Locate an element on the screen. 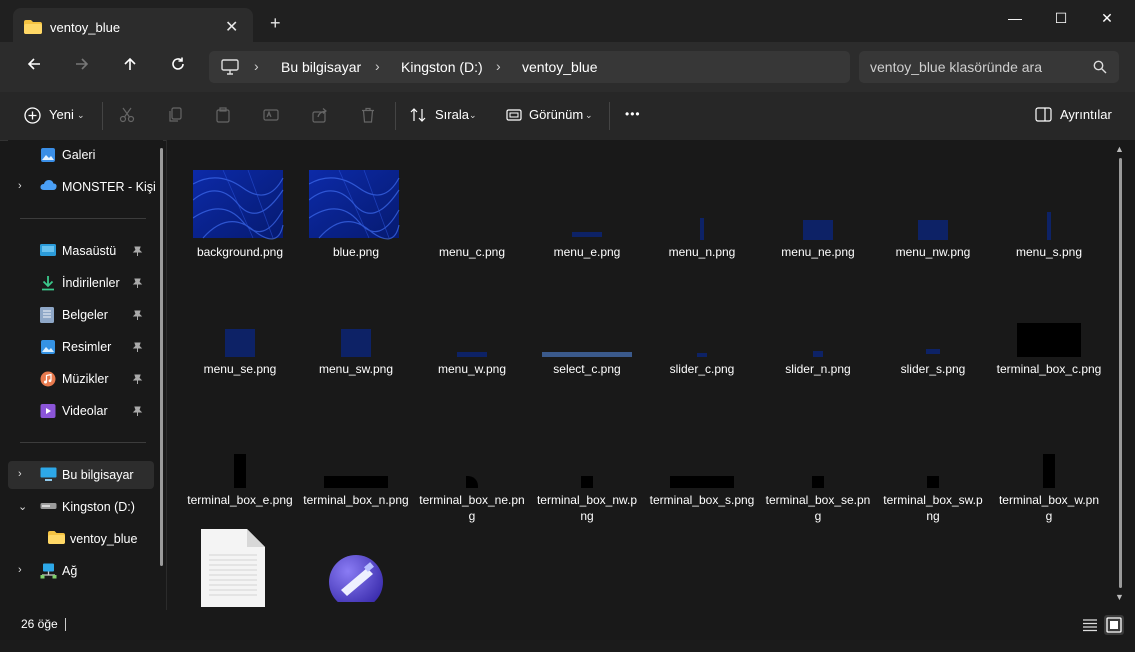  paste-icon is located at coordinates (223, 116).